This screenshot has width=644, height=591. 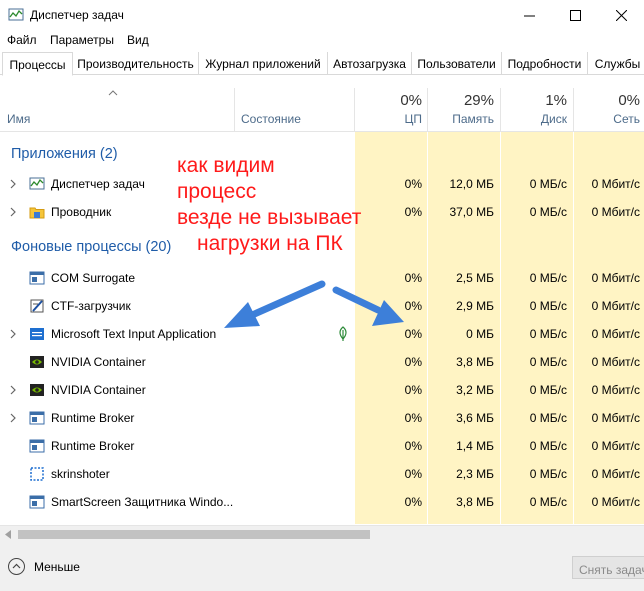 I want to click on scroll-left-icon, so click(x=8, y=534).